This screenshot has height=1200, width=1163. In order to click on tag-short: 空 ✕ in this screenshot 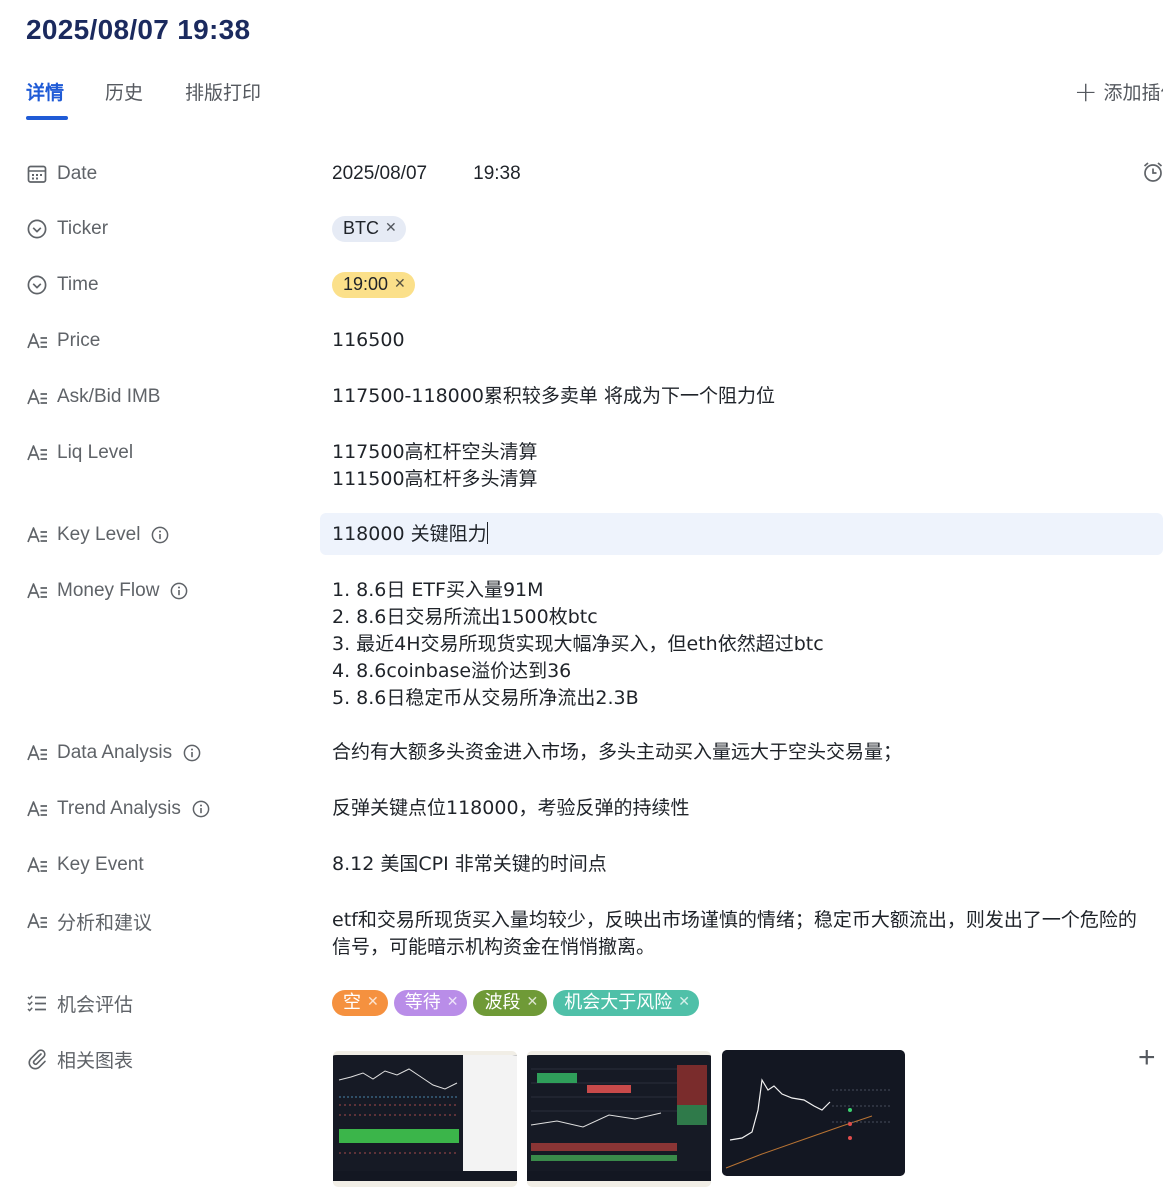, I will do `click(360, 1002)`.